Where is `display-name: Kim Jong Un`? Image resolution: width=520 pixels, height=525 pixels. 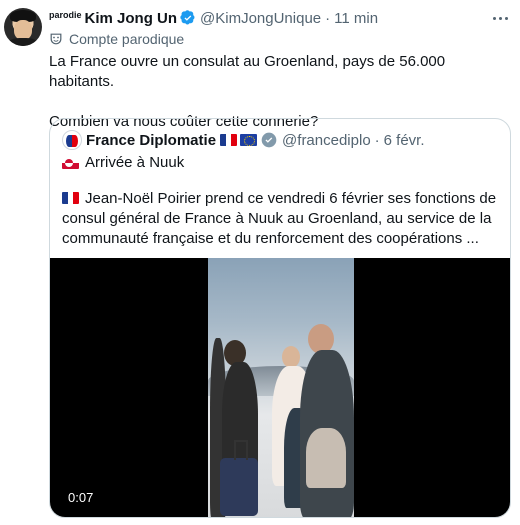 display-name: Kim Jong Un is located at coordinates (131, 18).